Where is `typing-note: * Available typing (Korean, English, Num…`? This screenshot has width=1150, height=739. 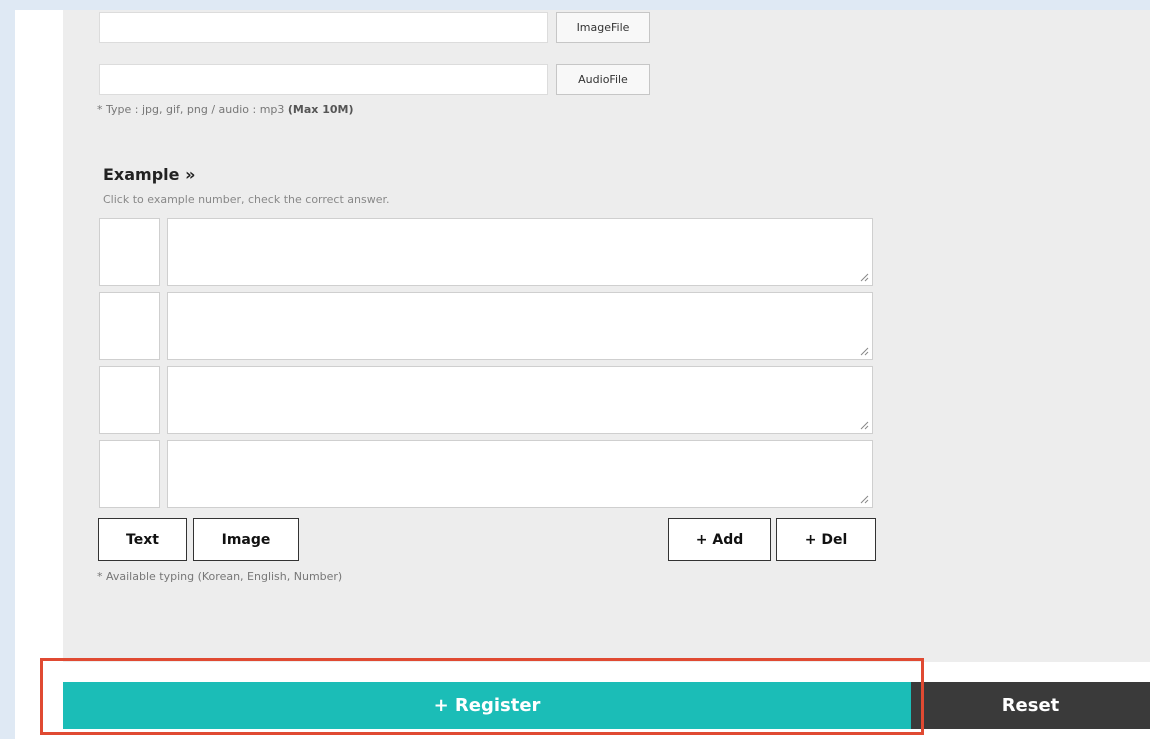
typing-note: * Available typing (Korean, English, Num… is located at coordinates (220, 576).